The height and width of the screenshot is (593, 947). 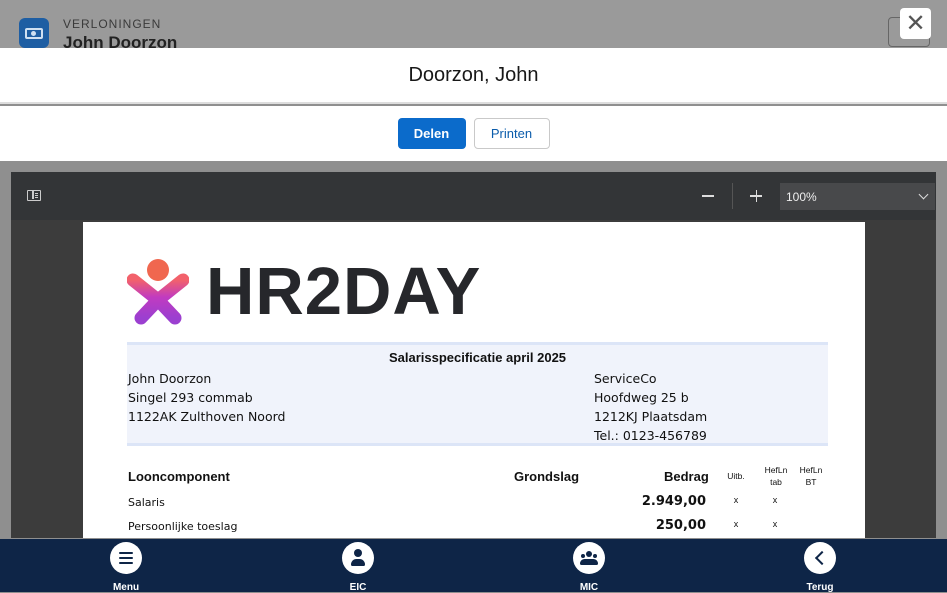 I want to click on close-icon: ✕, so click(x=915, y=23).